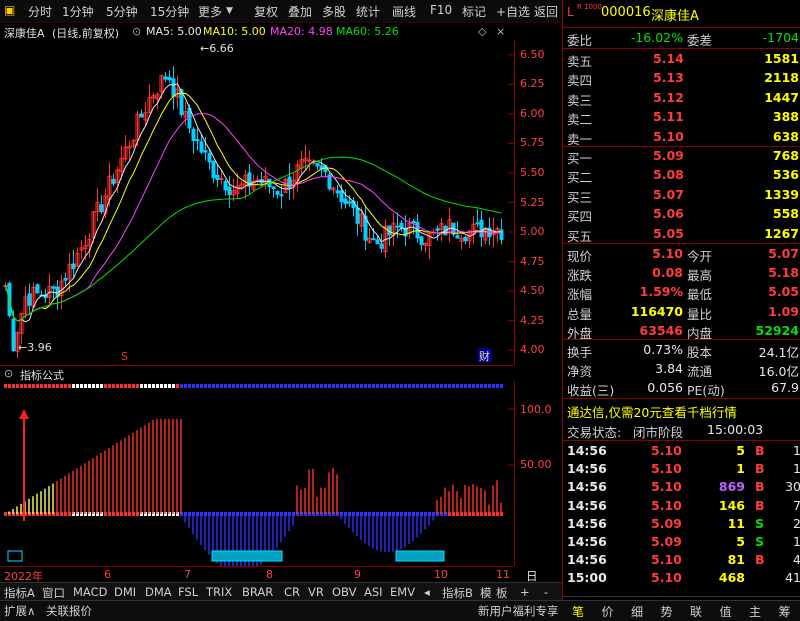 The width and height of the screenshot is (800, 621). I want to click on status-bar: 扩展∧ 关联报价 新用户福利专享 笔 价细 势联 值主 筹, so click(400, 610).